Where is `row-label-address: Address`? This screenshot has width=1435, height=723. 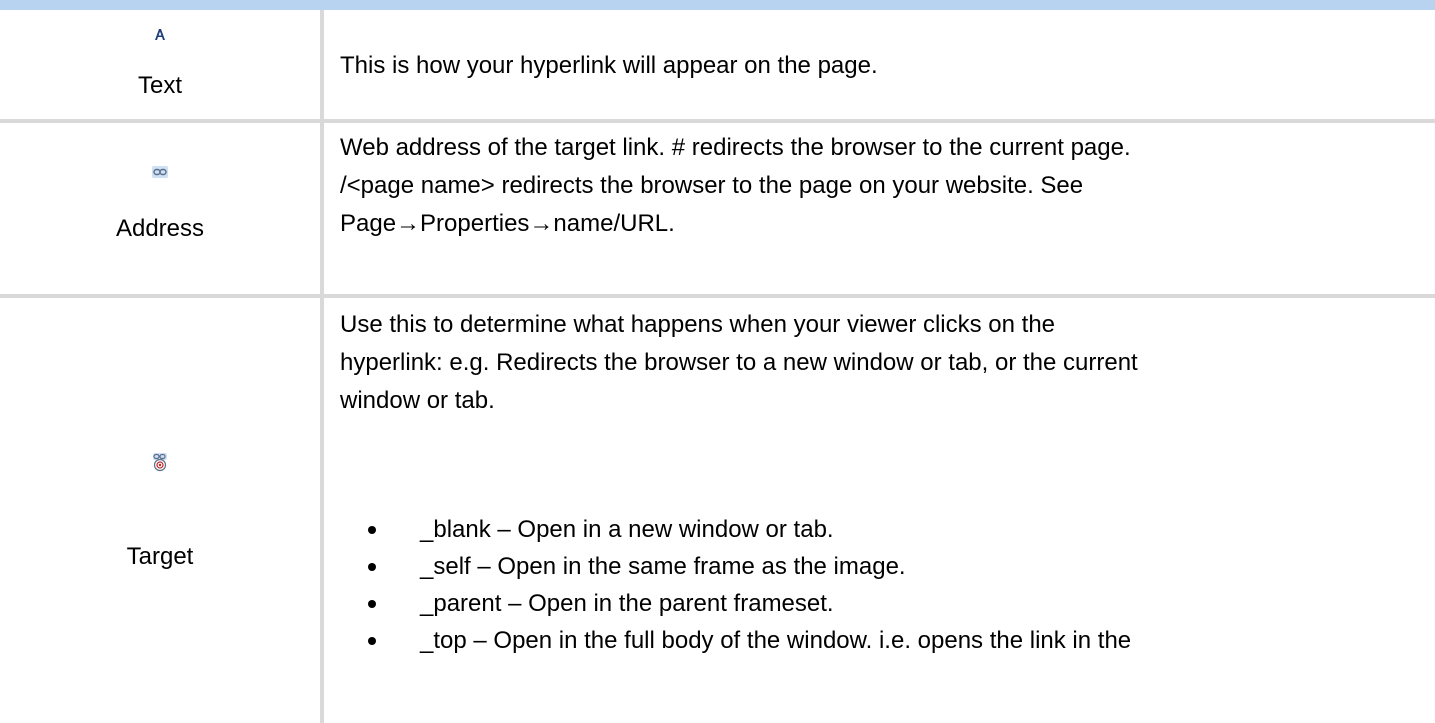
row-label-address: Address is located at coordinates (160, 228).